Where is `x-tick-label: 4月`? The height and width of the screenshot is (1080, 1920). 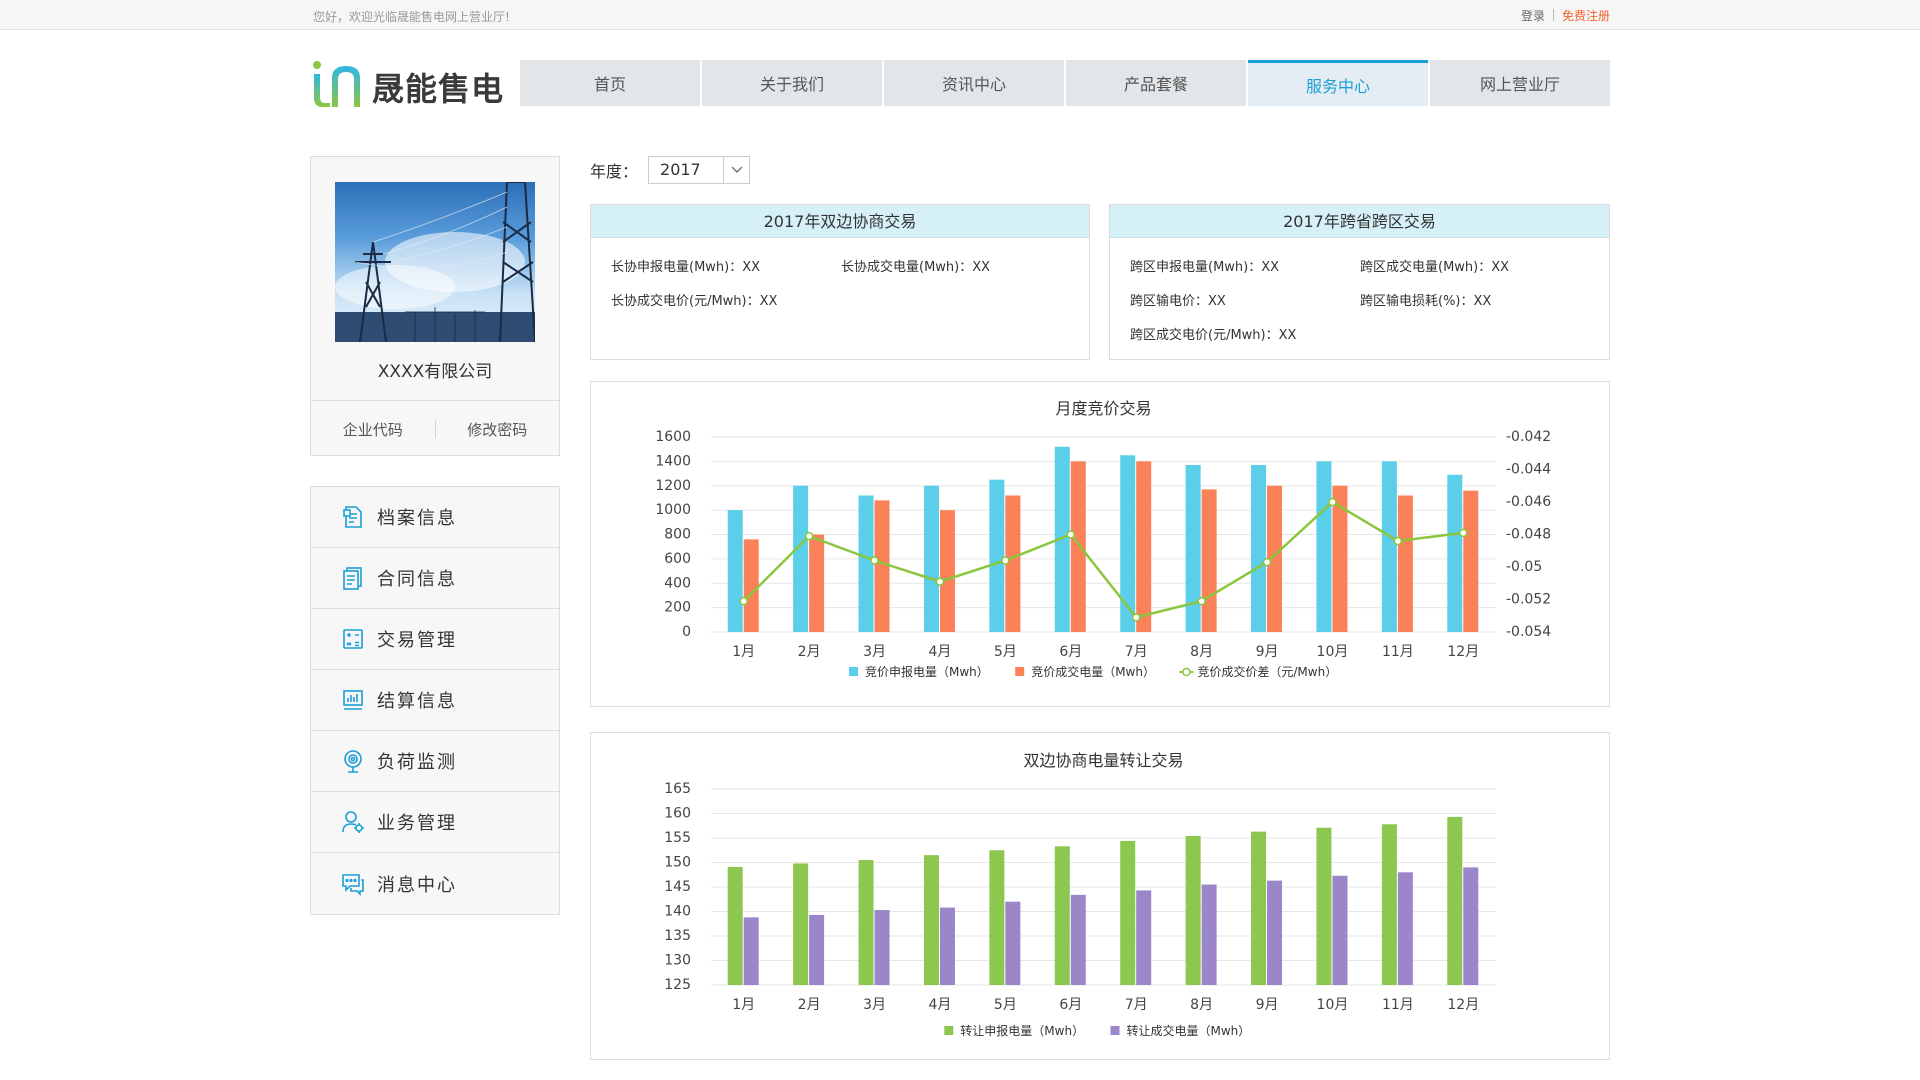 x-tick-label: 4月 is located at coordinates (939, 1005).